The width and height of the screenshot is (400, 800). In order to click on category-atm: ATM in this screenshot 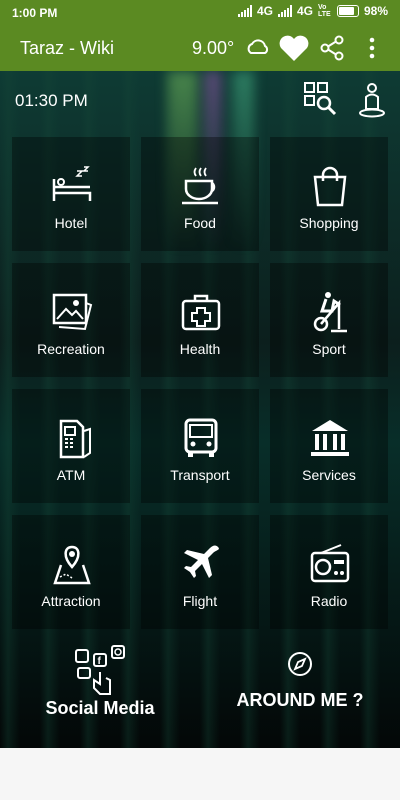, I will do `click(71, 446)`.